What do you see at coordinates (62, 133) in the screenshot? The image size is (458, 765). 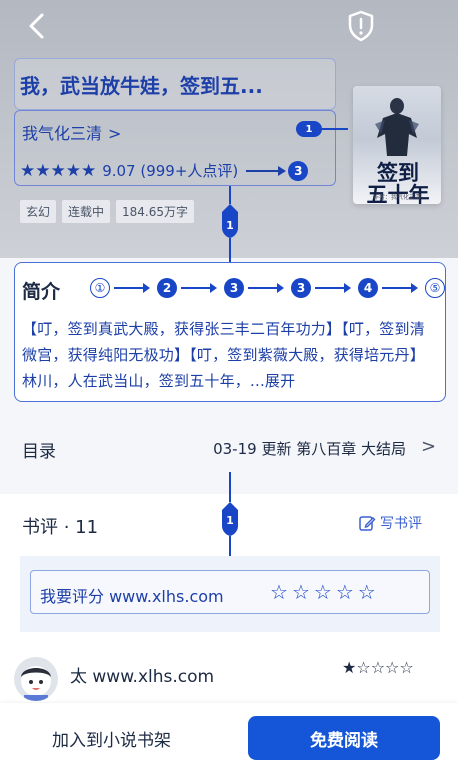 I see `author-name: 我气化三清` at bounding box center [62, 133].